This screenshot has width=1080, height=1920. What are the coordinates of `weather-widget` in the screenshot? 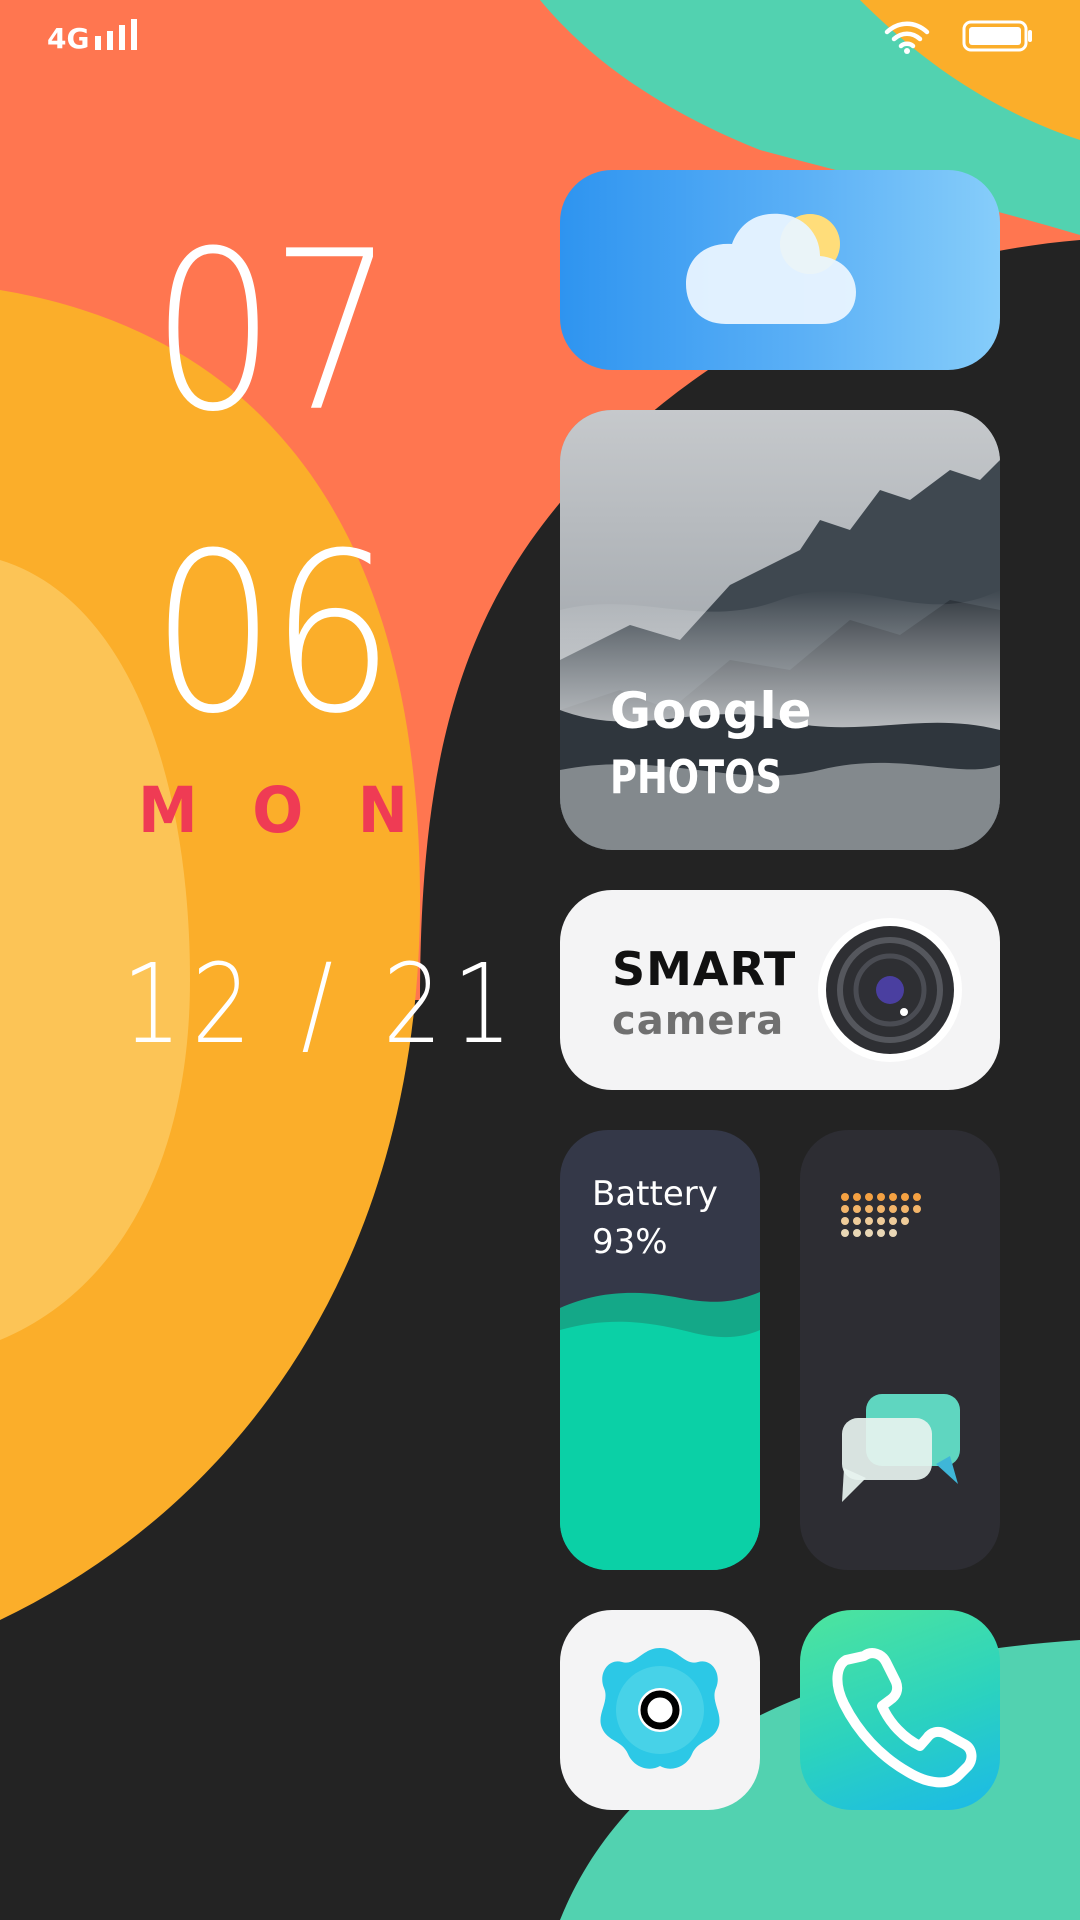 It's located at (780, 270).